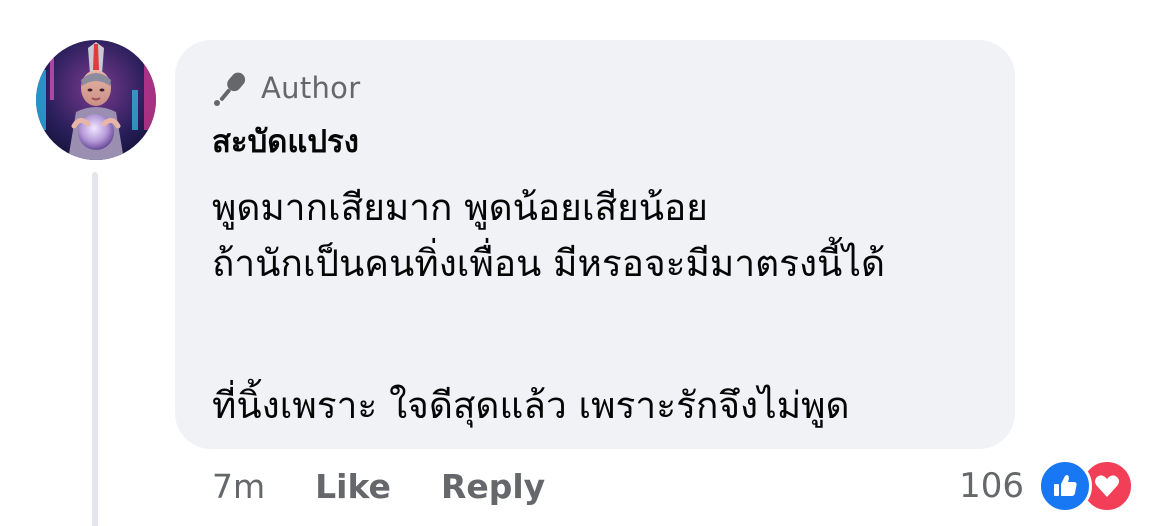 This screenshot has width=1170, height=526. Describe the element at coordinates (1065, 486) in the screenshot. I see `like-icon` at that location.